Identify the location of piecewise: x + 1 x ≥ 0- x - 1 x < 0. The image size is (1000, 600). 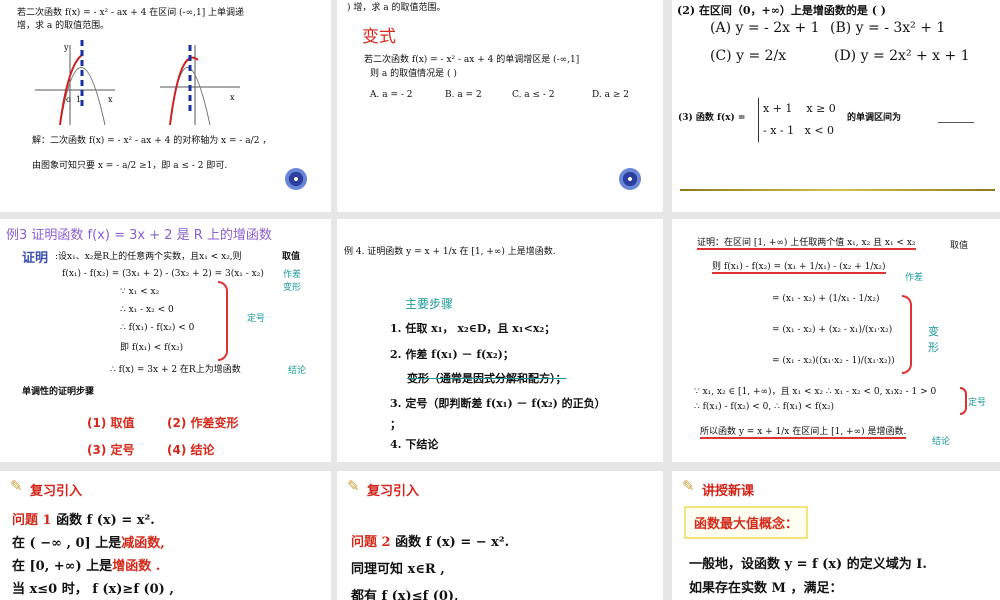
(797, 120).